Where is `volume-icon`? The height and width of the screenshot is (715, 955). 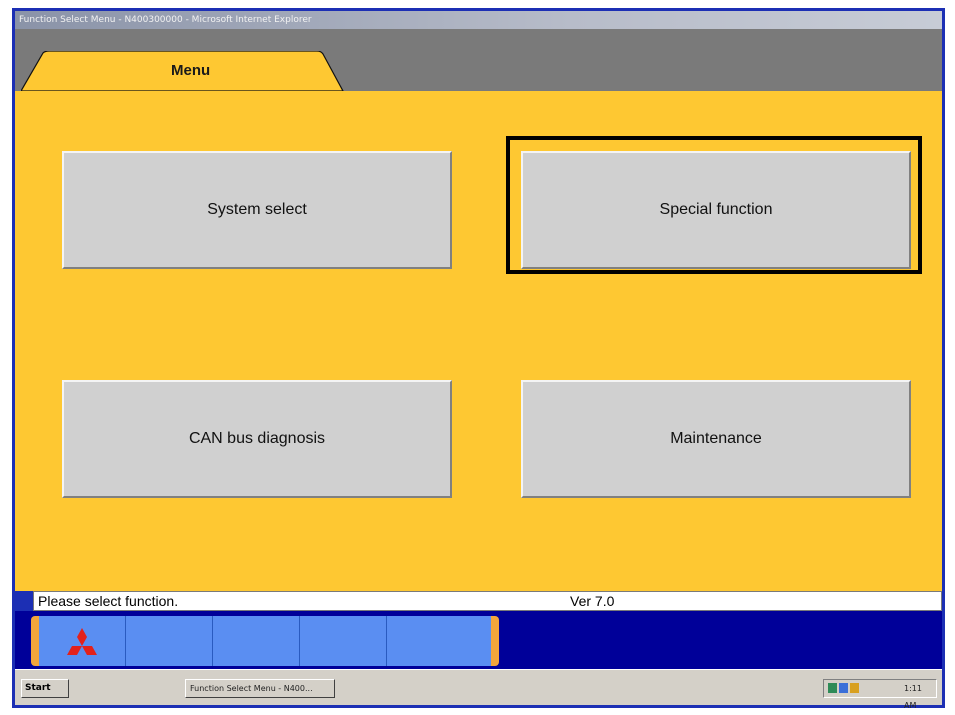 volume-icon is located at coordinates (843, 688).